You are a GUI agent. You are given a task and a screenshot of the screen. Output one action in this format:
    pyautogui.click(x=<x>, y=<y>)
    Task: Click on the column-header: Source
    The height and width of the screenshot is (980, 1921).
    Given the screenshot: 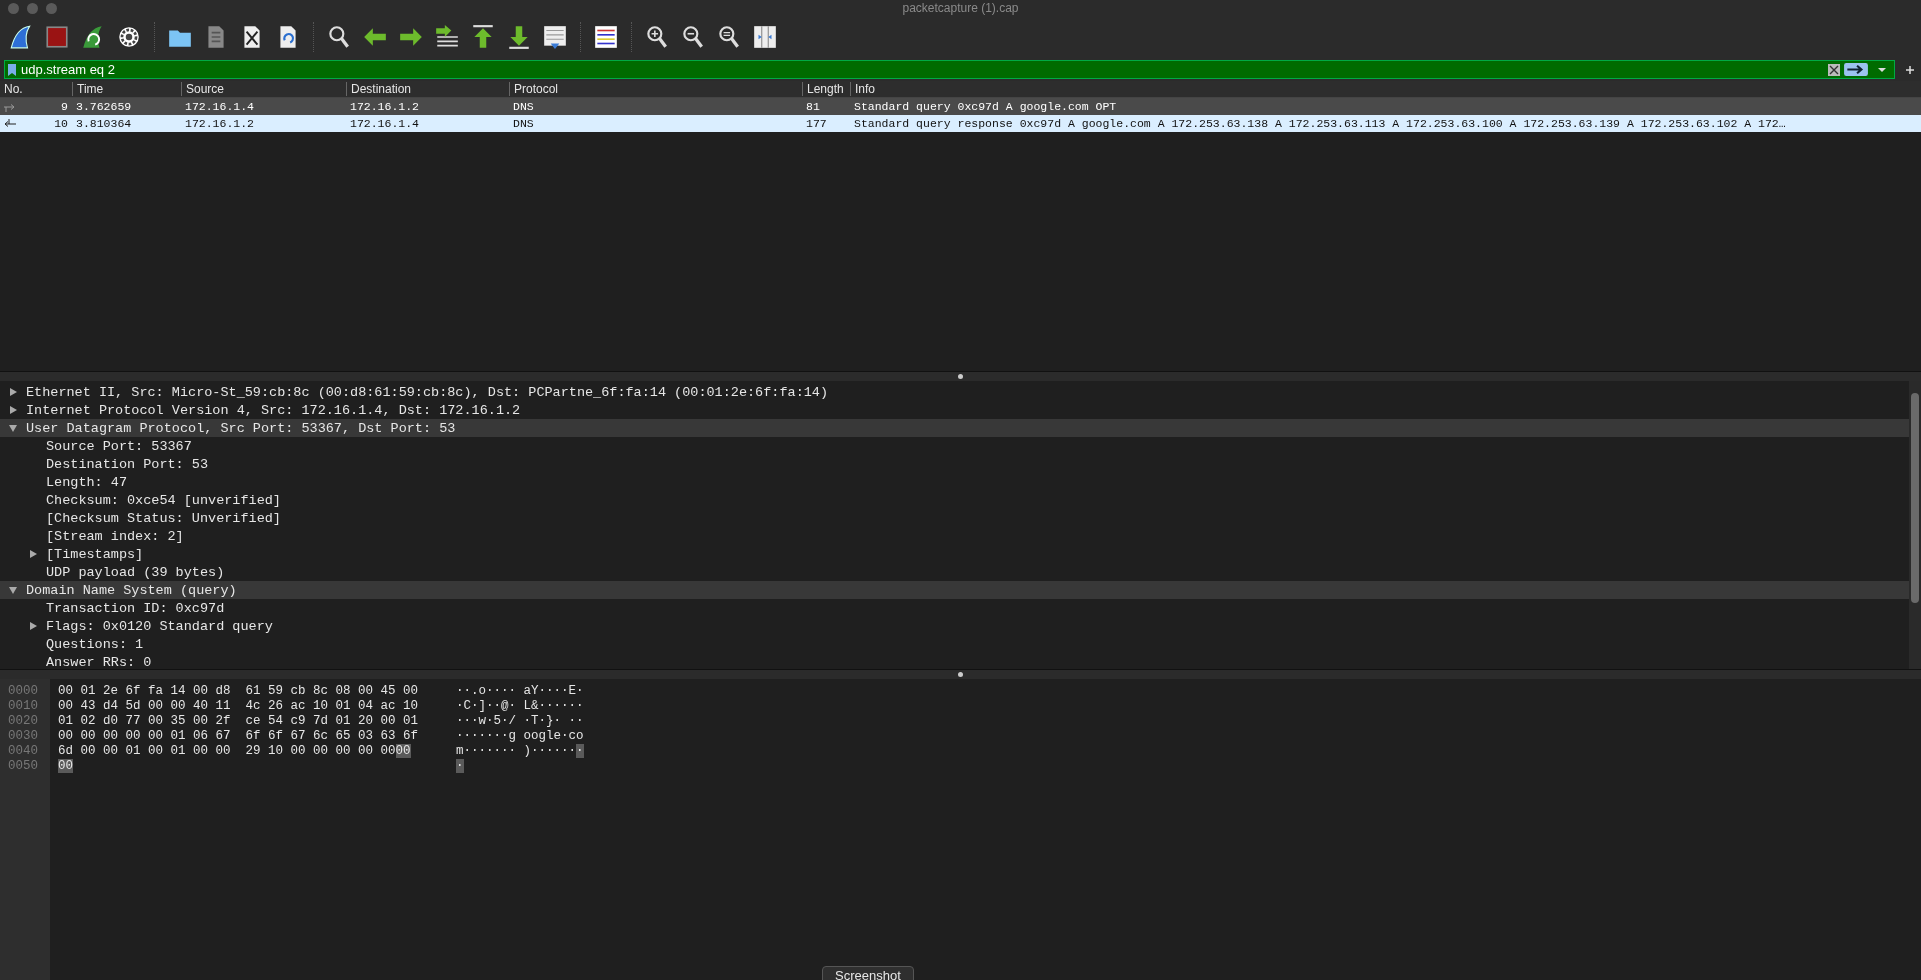 What is the action you would take?
    pyautogui.click(x=263, y=89)
    